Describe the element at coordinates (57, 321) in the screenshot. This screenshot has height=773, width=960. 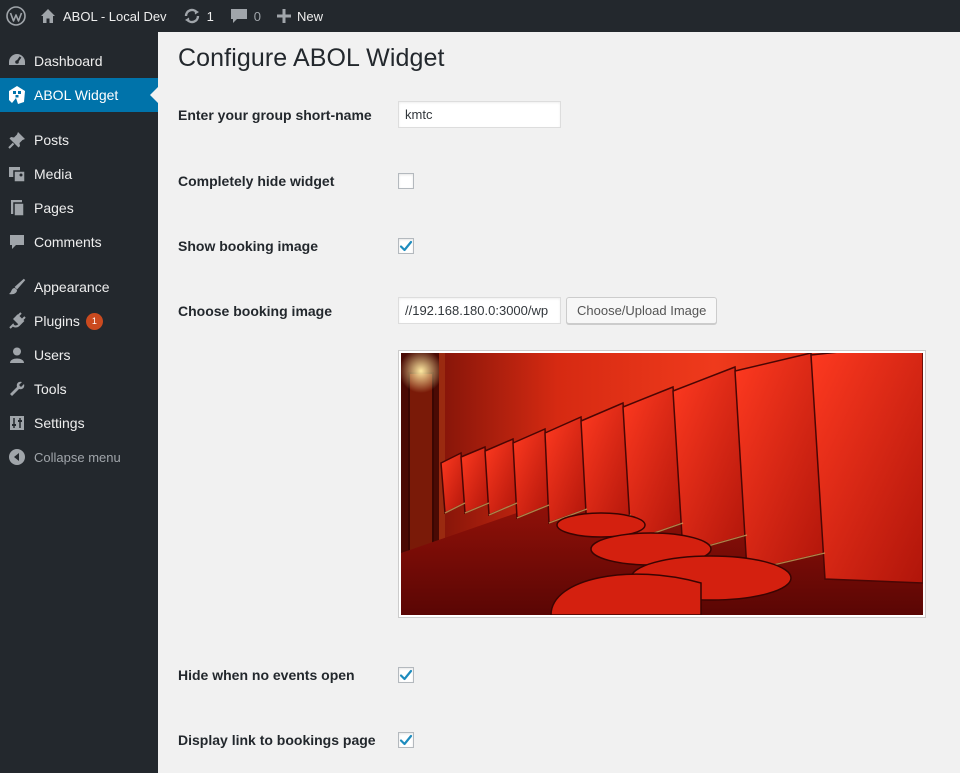
I see `sidebar-item-label: Plugins` at that location.